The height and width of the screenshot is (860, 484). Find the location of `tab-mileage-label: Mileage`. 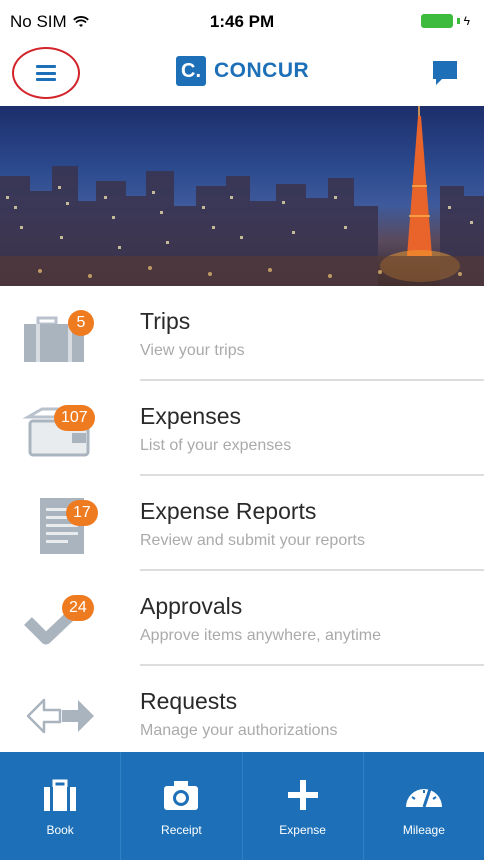

tab-mileage-label: Mileage is located at coordinates (423, 830).